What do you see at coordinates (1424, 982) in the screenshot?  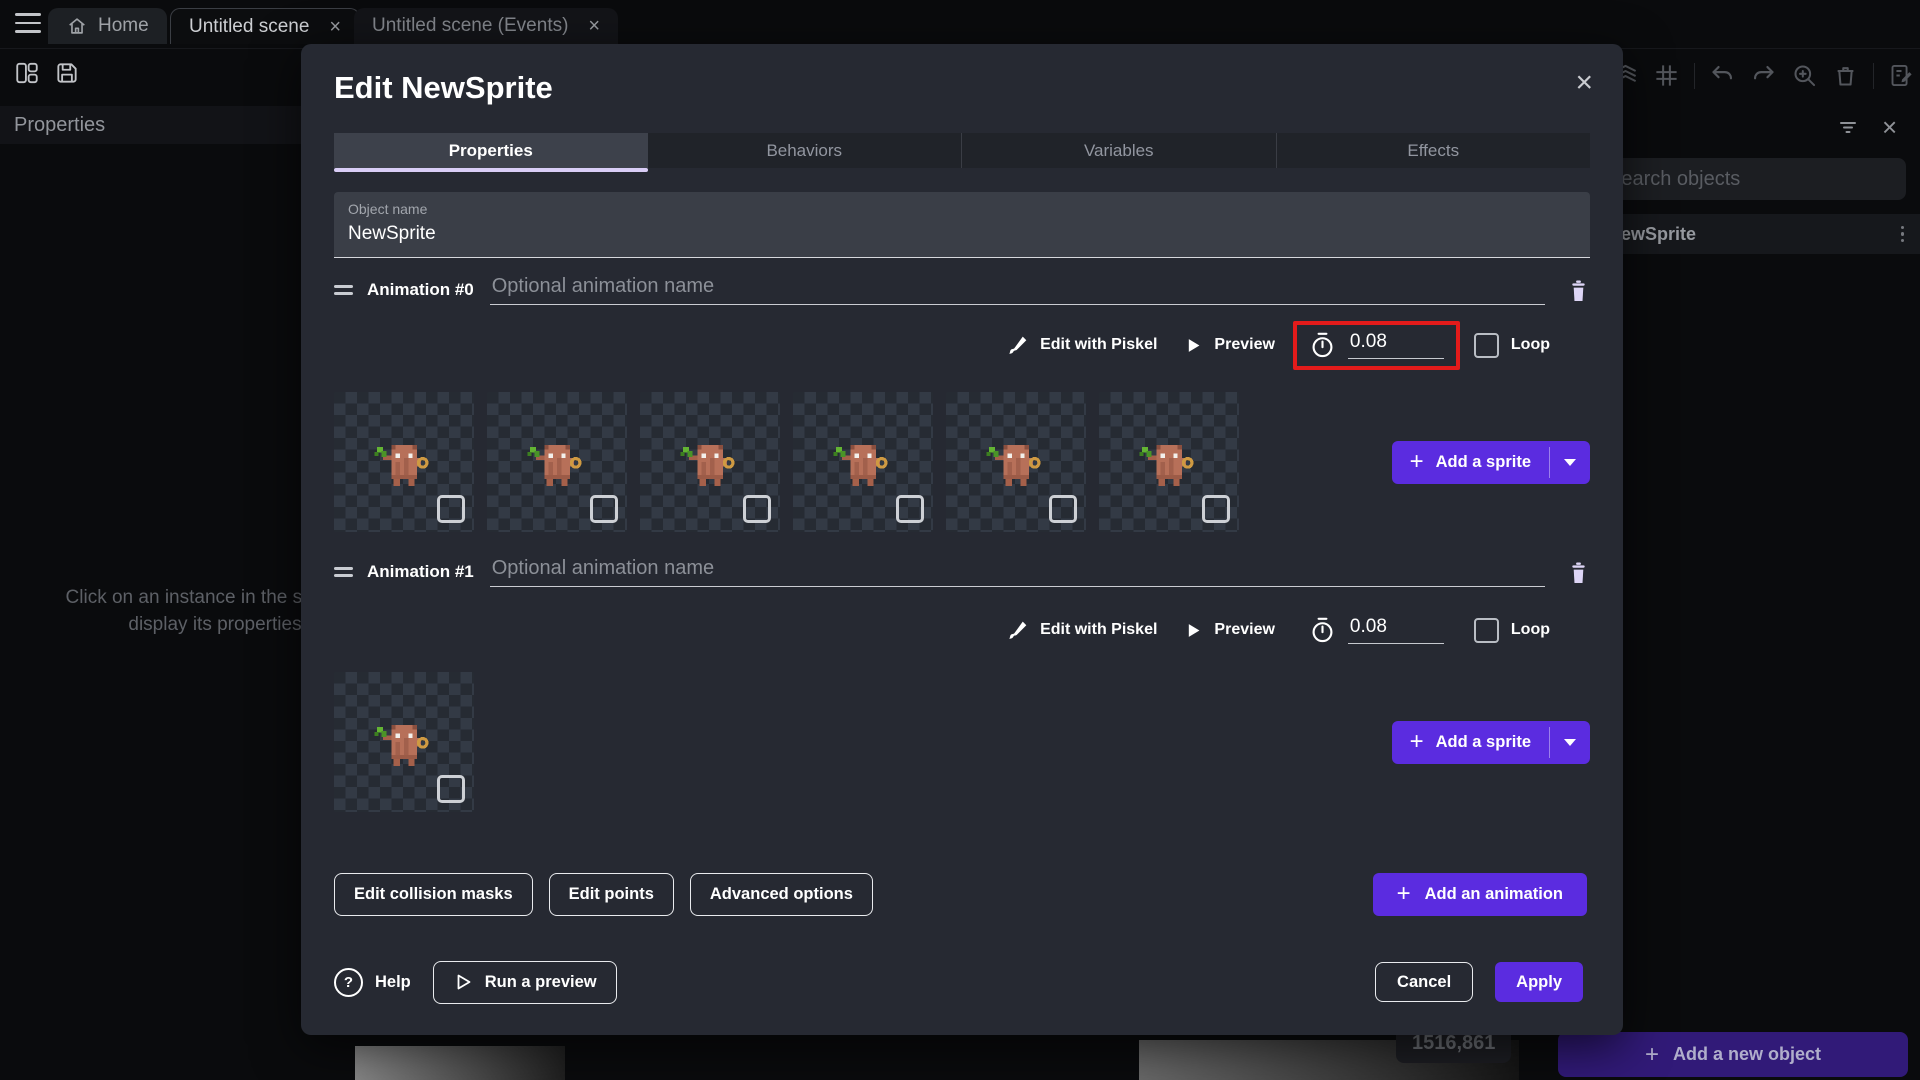 I see `cancel-button: Cancel` at bounding box center [1424, 982].